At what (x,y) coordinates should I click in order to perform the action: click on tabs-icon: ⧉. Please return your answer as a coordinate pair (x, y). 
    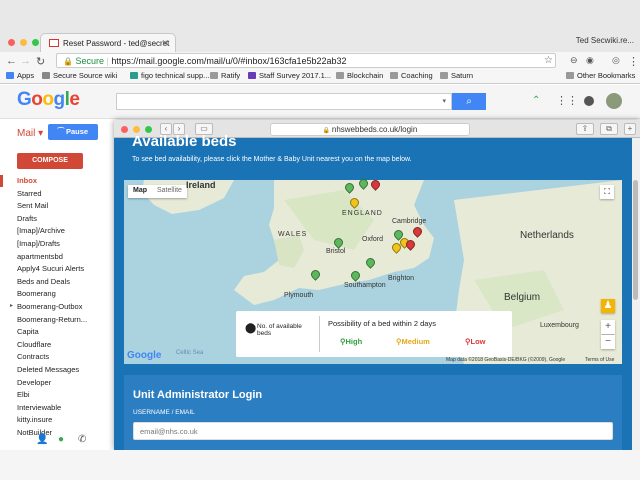
    Looking at the image, I should click on (609, 129).